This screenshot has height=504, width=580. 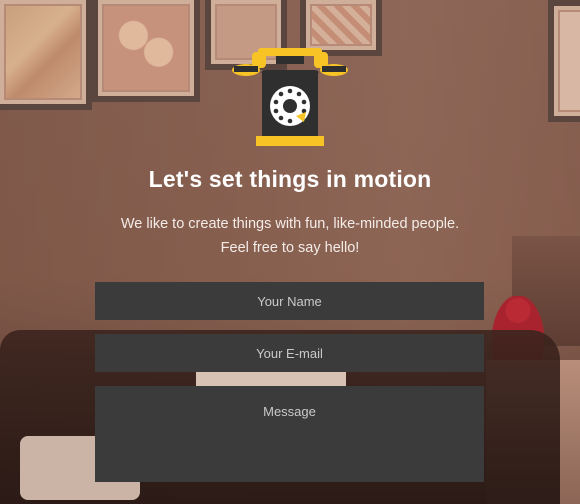 What do you see at coordinates (289, 434) in the screenshot?
I see `message-textarea` at bounding box center [289, 434].